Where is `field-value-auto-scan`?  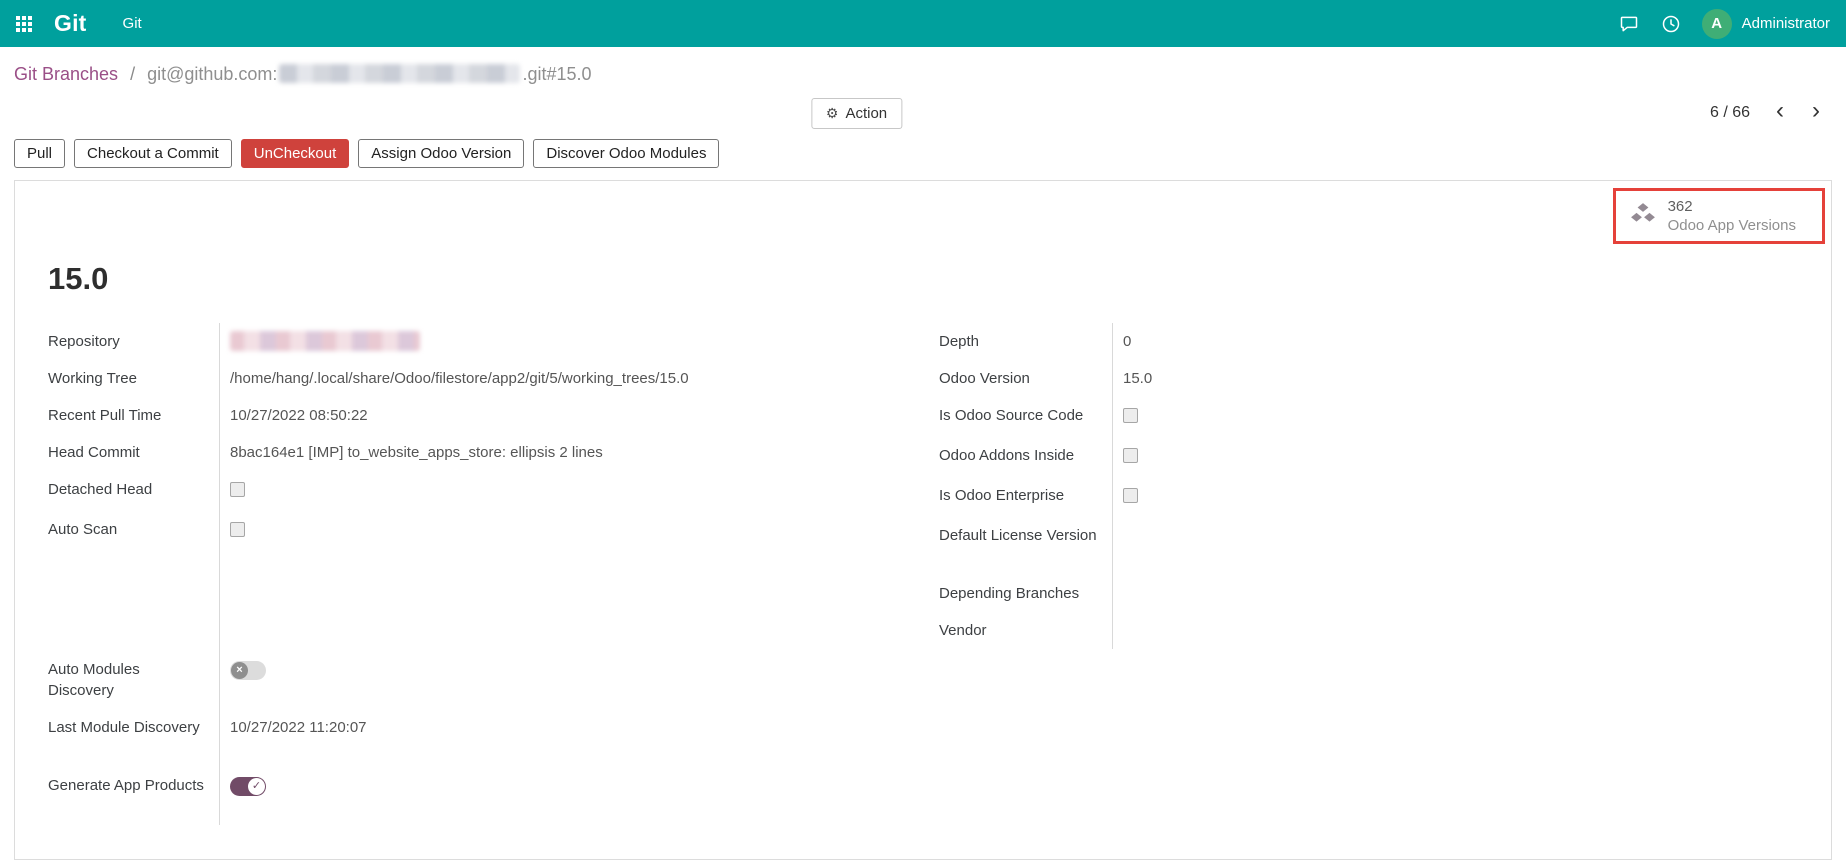
field-value-auto-scan is located at coordinates (232, 531).